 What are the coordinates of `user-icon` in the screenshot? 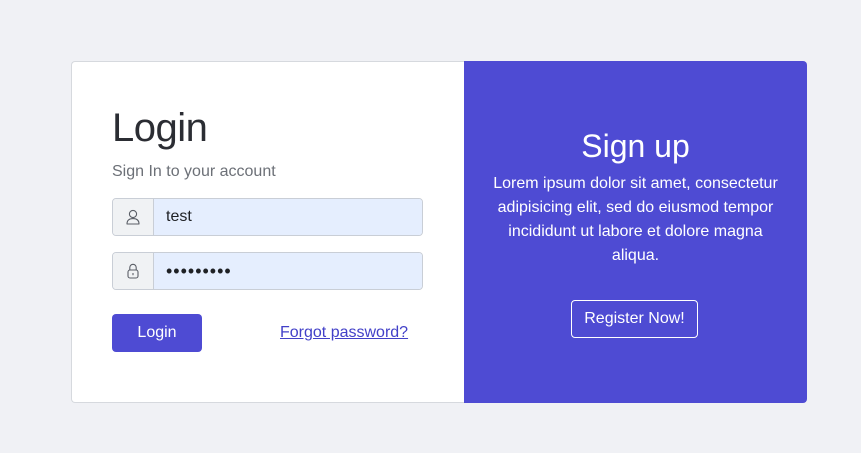 It's located at (133, 217).